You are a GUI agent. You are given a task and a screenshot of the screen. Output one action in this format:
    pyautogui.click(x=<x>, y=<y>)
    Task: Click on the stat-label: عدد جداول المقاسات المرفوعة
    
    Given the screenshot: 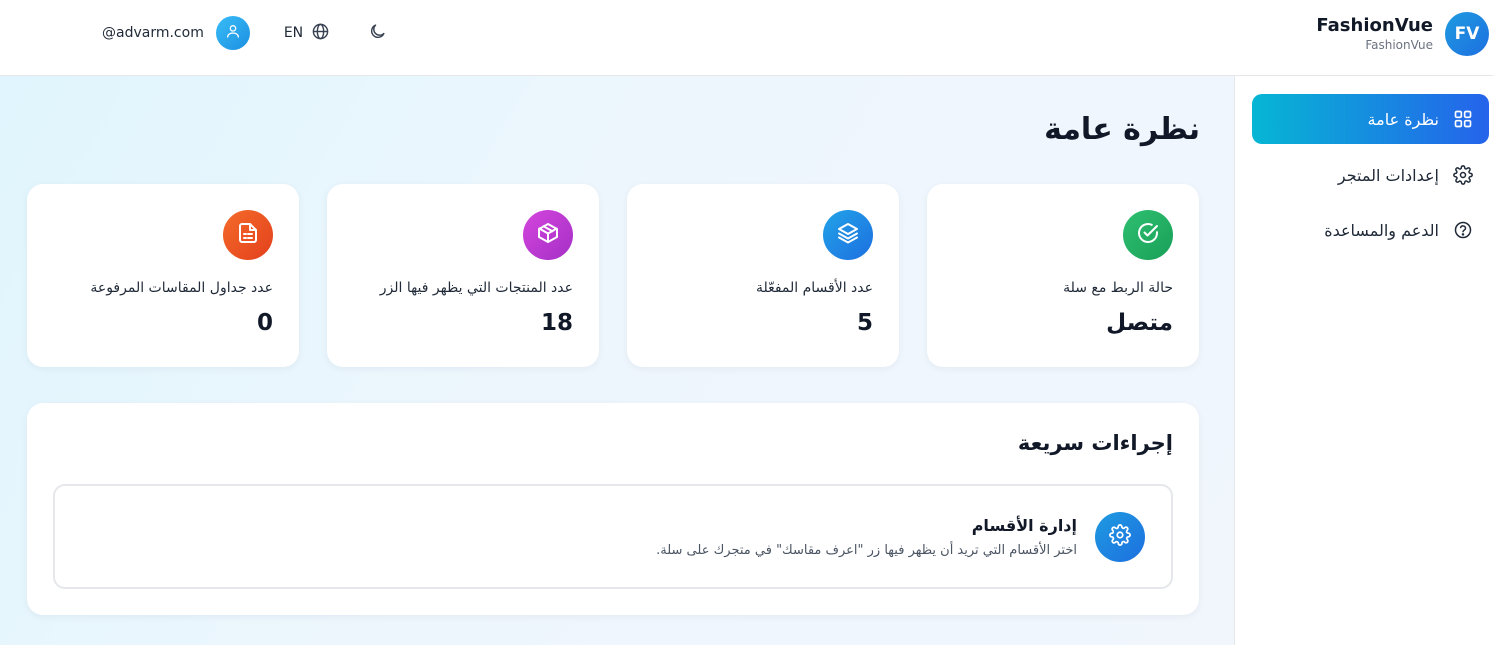 What is the action you would take?
    pyautogui.click(x=181, y=288)
    